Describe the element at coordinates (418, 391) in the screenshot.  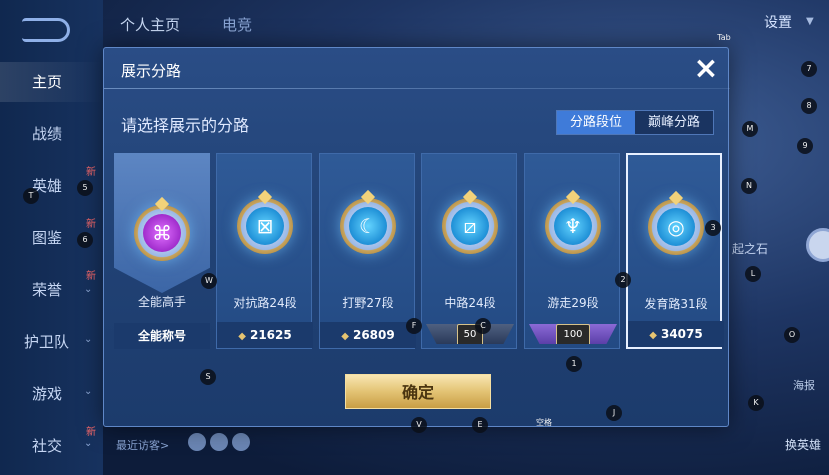
I see `confirm-button: 确定` at that location.